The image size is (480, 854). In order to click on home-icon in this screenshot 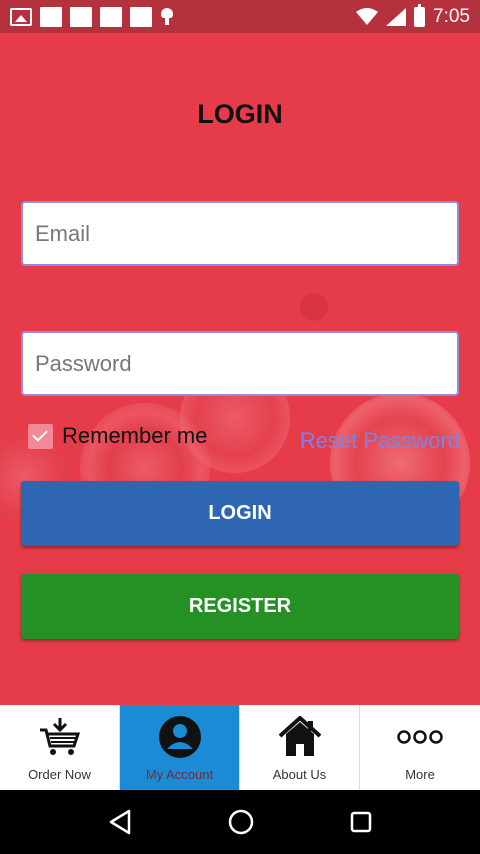, I will do `click(300, 737)`.